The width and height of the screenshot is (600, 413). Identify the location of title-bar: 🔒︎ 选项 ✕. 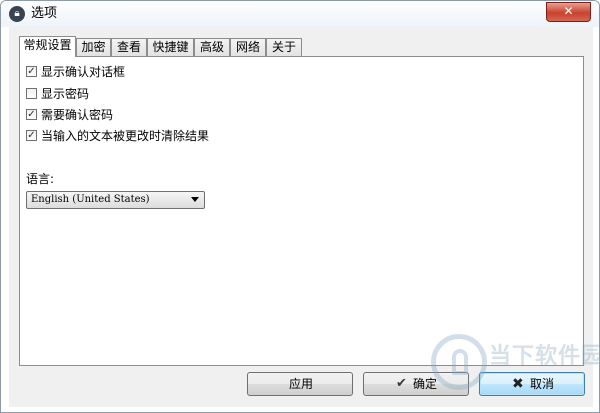
(300, 14).